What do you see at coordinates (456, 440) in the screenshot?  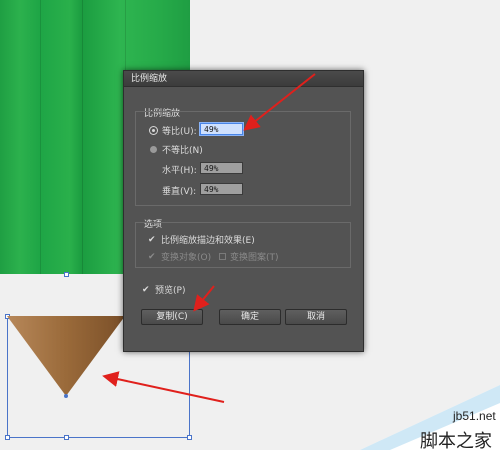 I see `watermark-name: 脚本之家` at bounding box center [456, 440].